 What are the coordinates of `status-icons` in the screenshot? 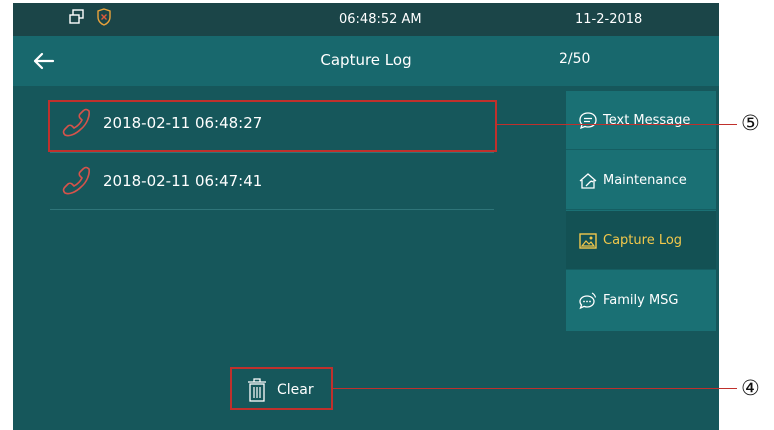 It's located at (90, 19).